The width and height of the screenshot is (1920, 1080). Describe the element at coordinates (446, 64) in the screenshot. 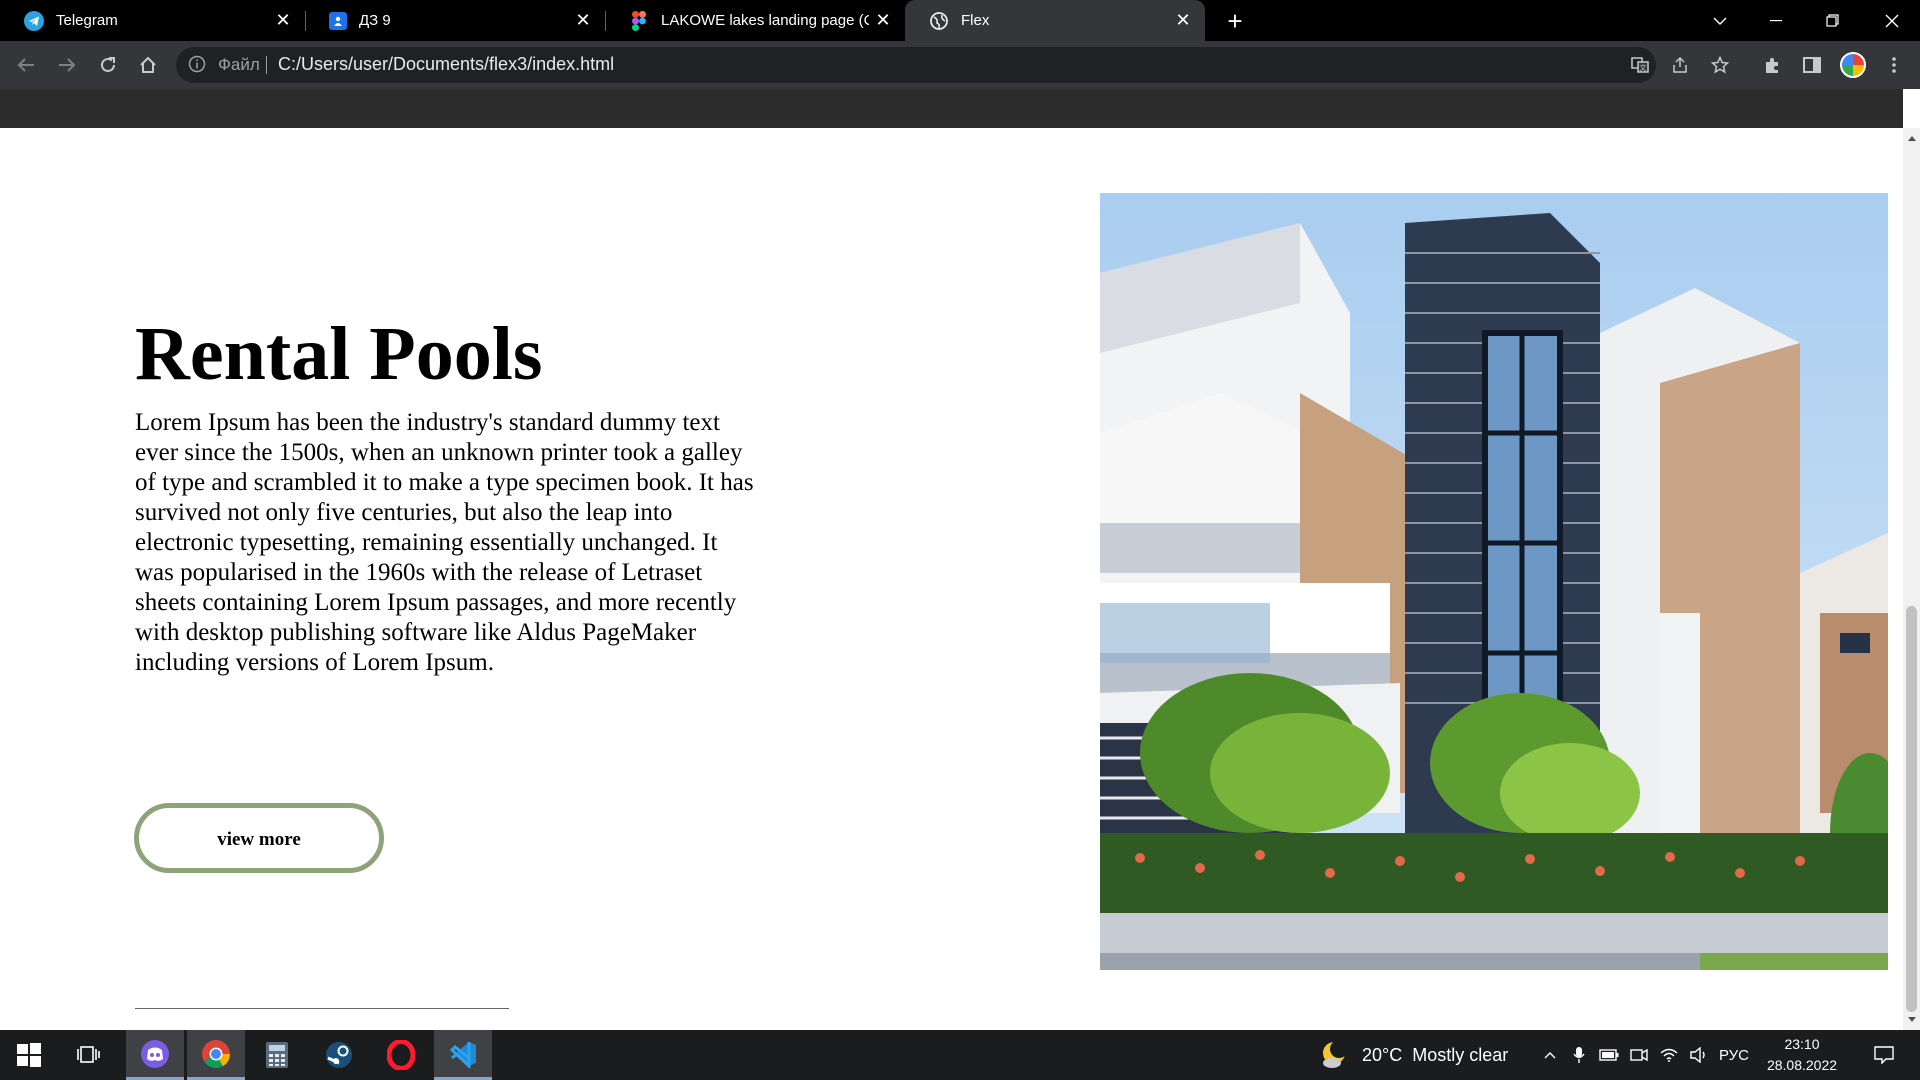

I see `url-text: C:/Users/user/Documents/flex3/index.html` at that location.